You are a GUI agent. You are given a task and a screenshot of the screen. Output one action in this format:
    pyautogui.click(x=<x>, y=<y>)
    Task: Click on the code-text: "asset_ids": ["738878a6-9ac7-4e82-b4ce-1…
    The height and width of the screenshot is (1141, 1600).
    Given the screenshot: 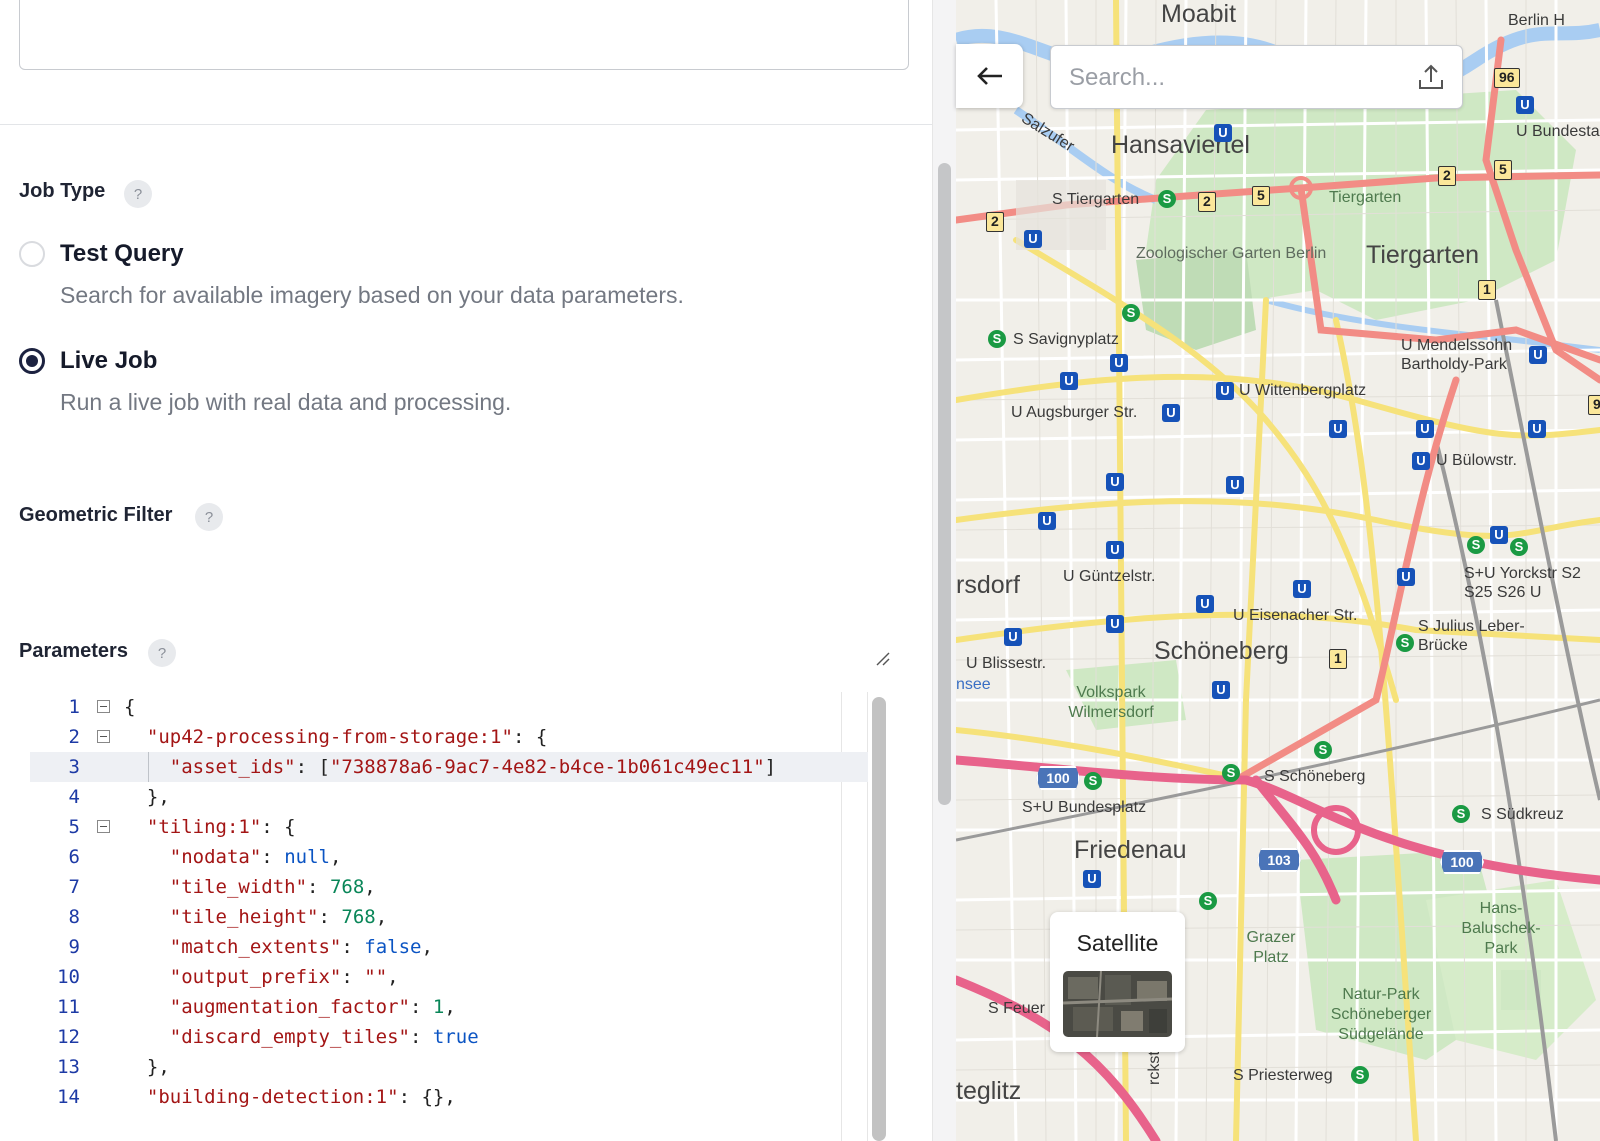 What is the action you would take?
    pyautogui.click(x=473, y=767)
    